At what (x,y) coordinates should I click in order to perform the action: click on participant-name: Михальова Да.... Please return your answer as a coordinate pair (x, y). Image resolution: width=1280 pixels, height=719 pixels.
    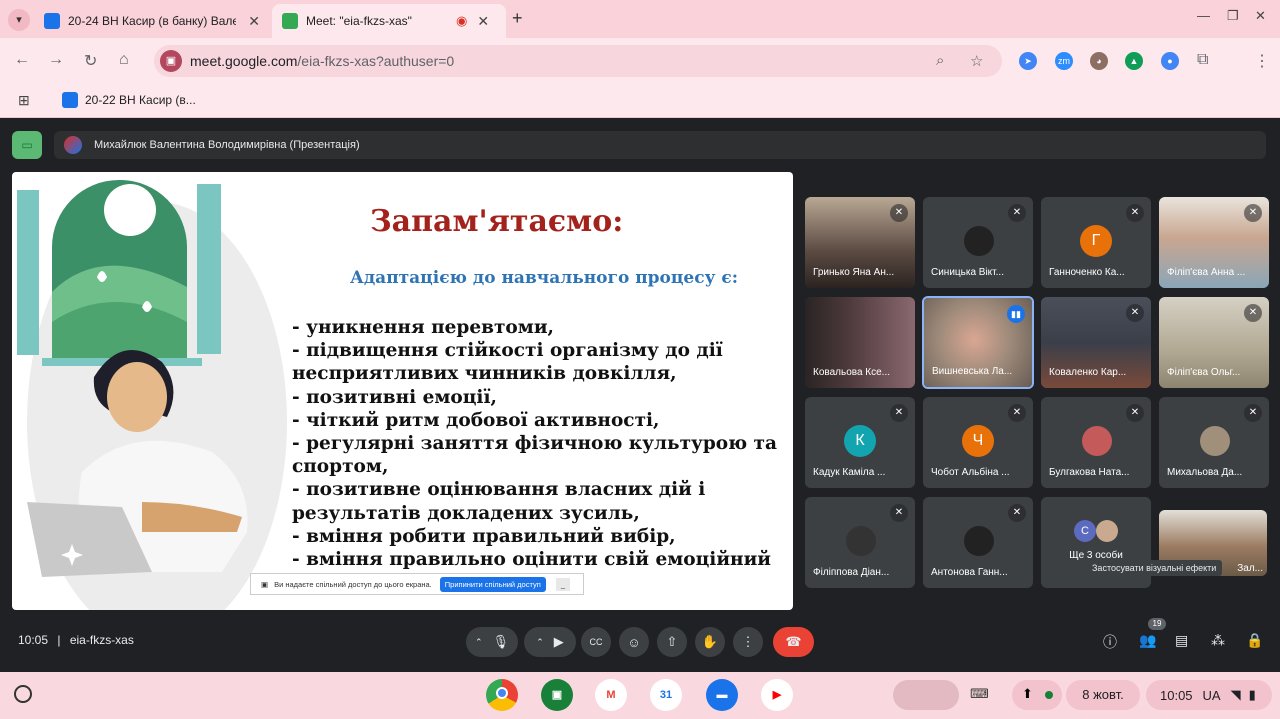
    Looking at the image, I should click on (1205, 472).